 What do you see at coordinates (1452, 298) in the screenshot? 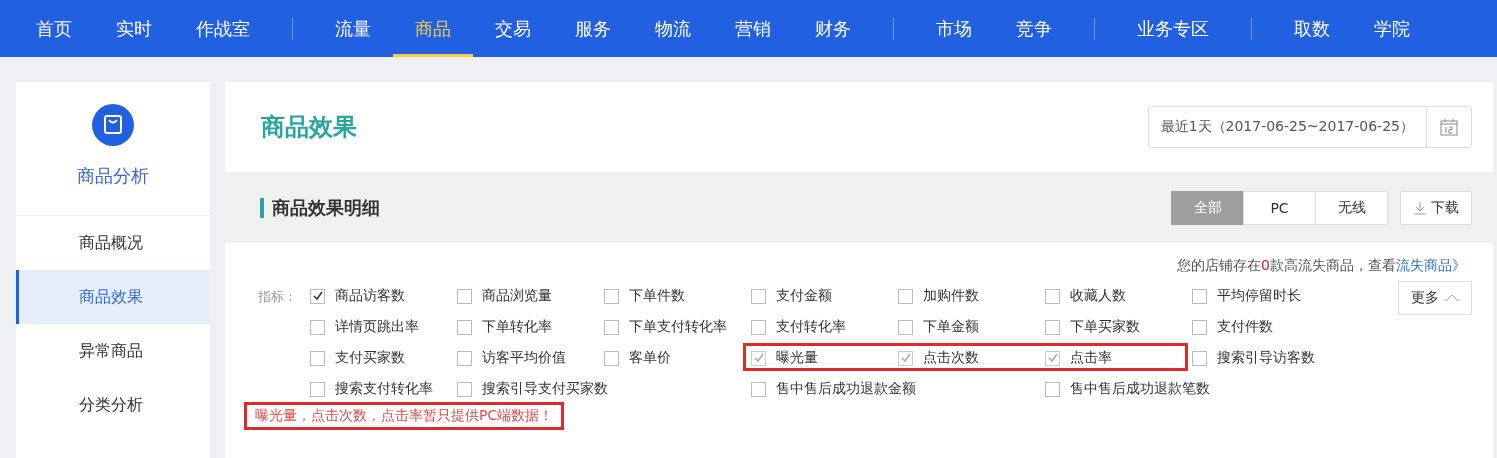
I see `chevron-up-icon` at bounding box center [1452, 298].